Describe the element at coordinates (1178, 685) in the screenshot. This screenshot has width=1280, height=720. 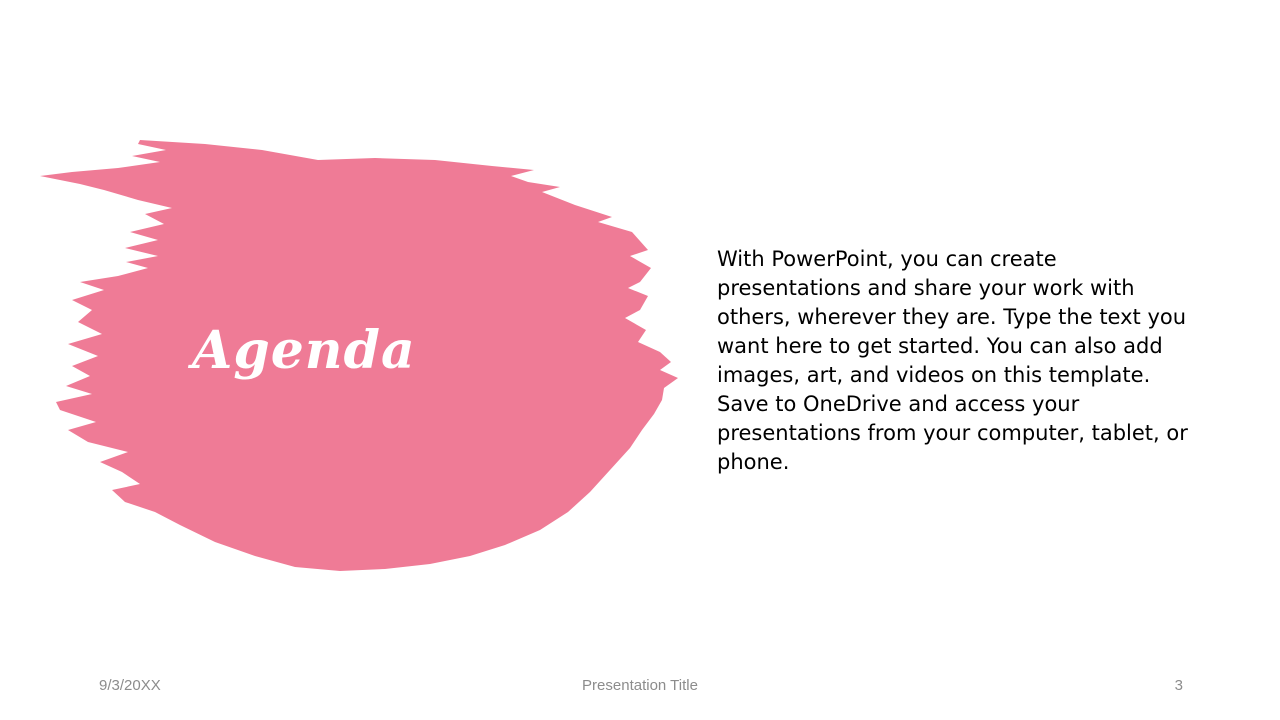
I see `footer-page-number: 3` at that location.